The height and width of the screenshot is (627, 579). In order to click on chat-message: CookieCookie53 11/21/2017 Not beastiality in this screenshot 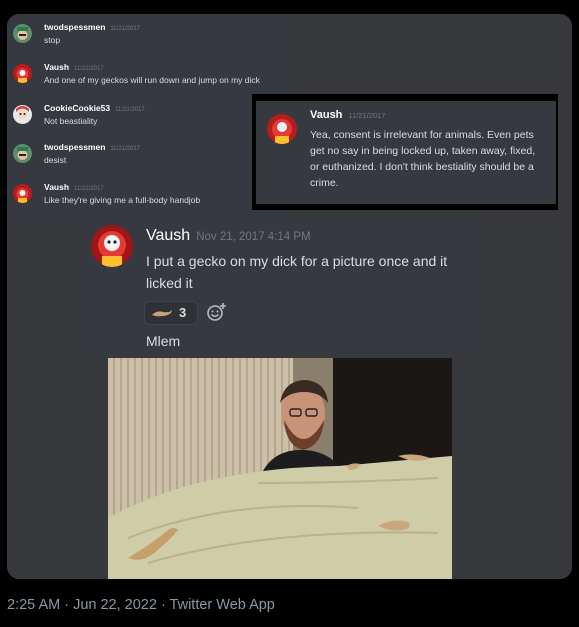, I will do `click(149, 120)`.